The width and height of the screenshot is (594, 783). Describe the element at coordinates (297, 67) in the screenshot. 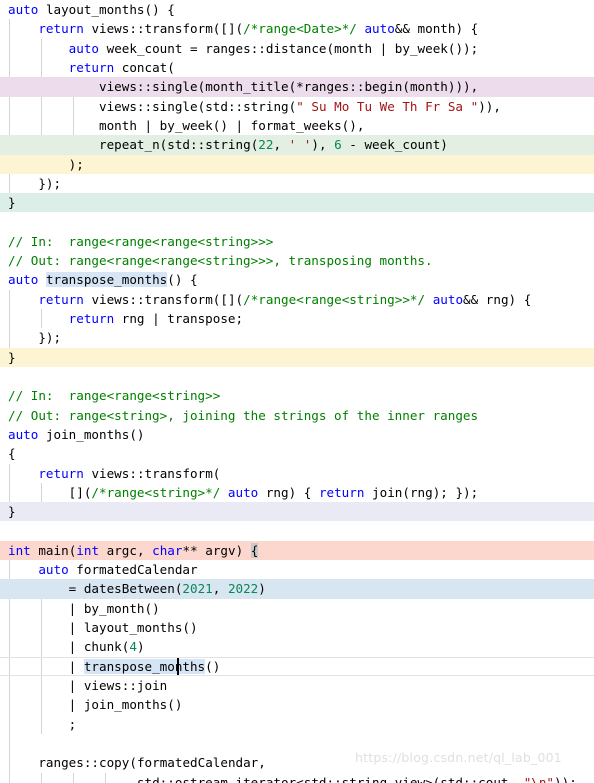

I see `code-line: return concat(` at that location.